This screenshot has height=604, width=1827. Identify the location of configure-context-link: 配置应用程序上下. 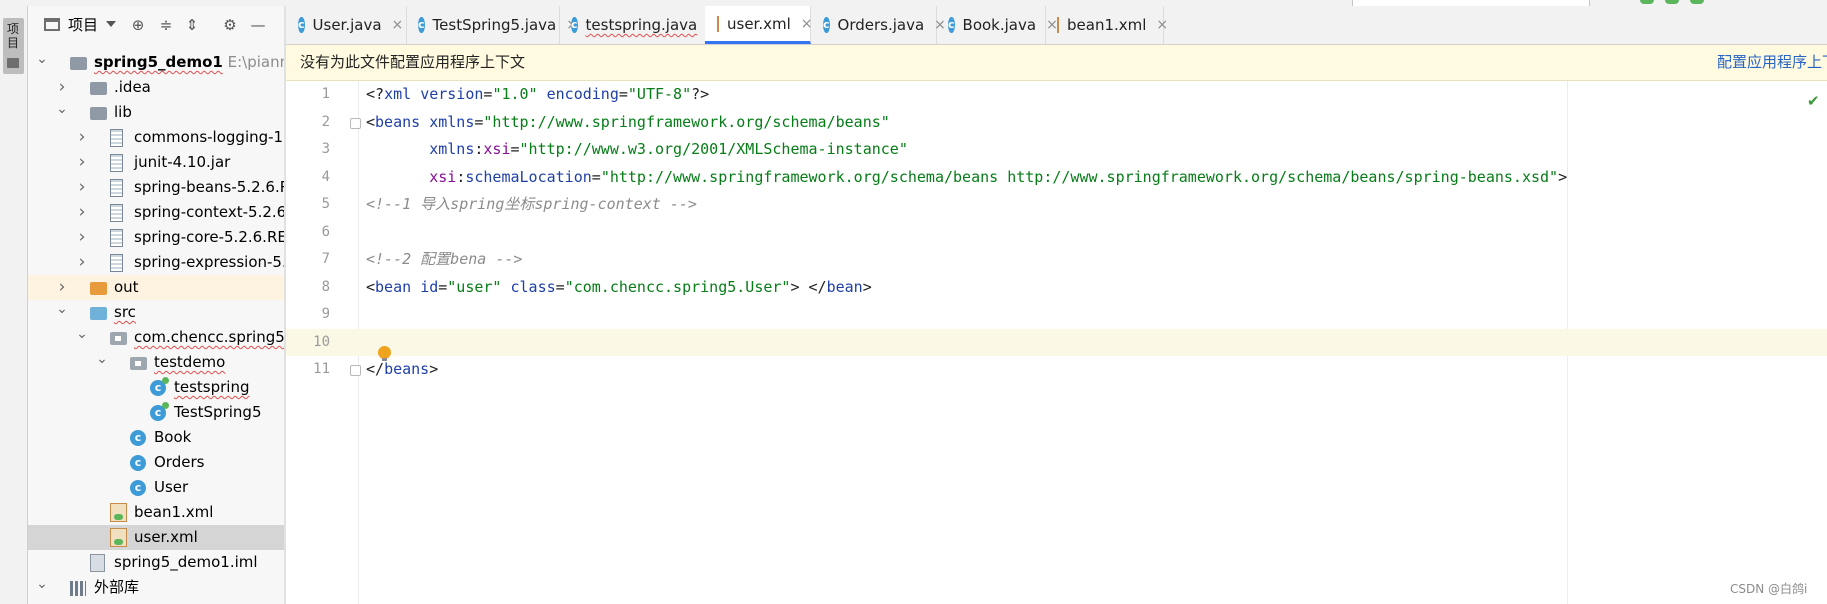
(1772, 62).